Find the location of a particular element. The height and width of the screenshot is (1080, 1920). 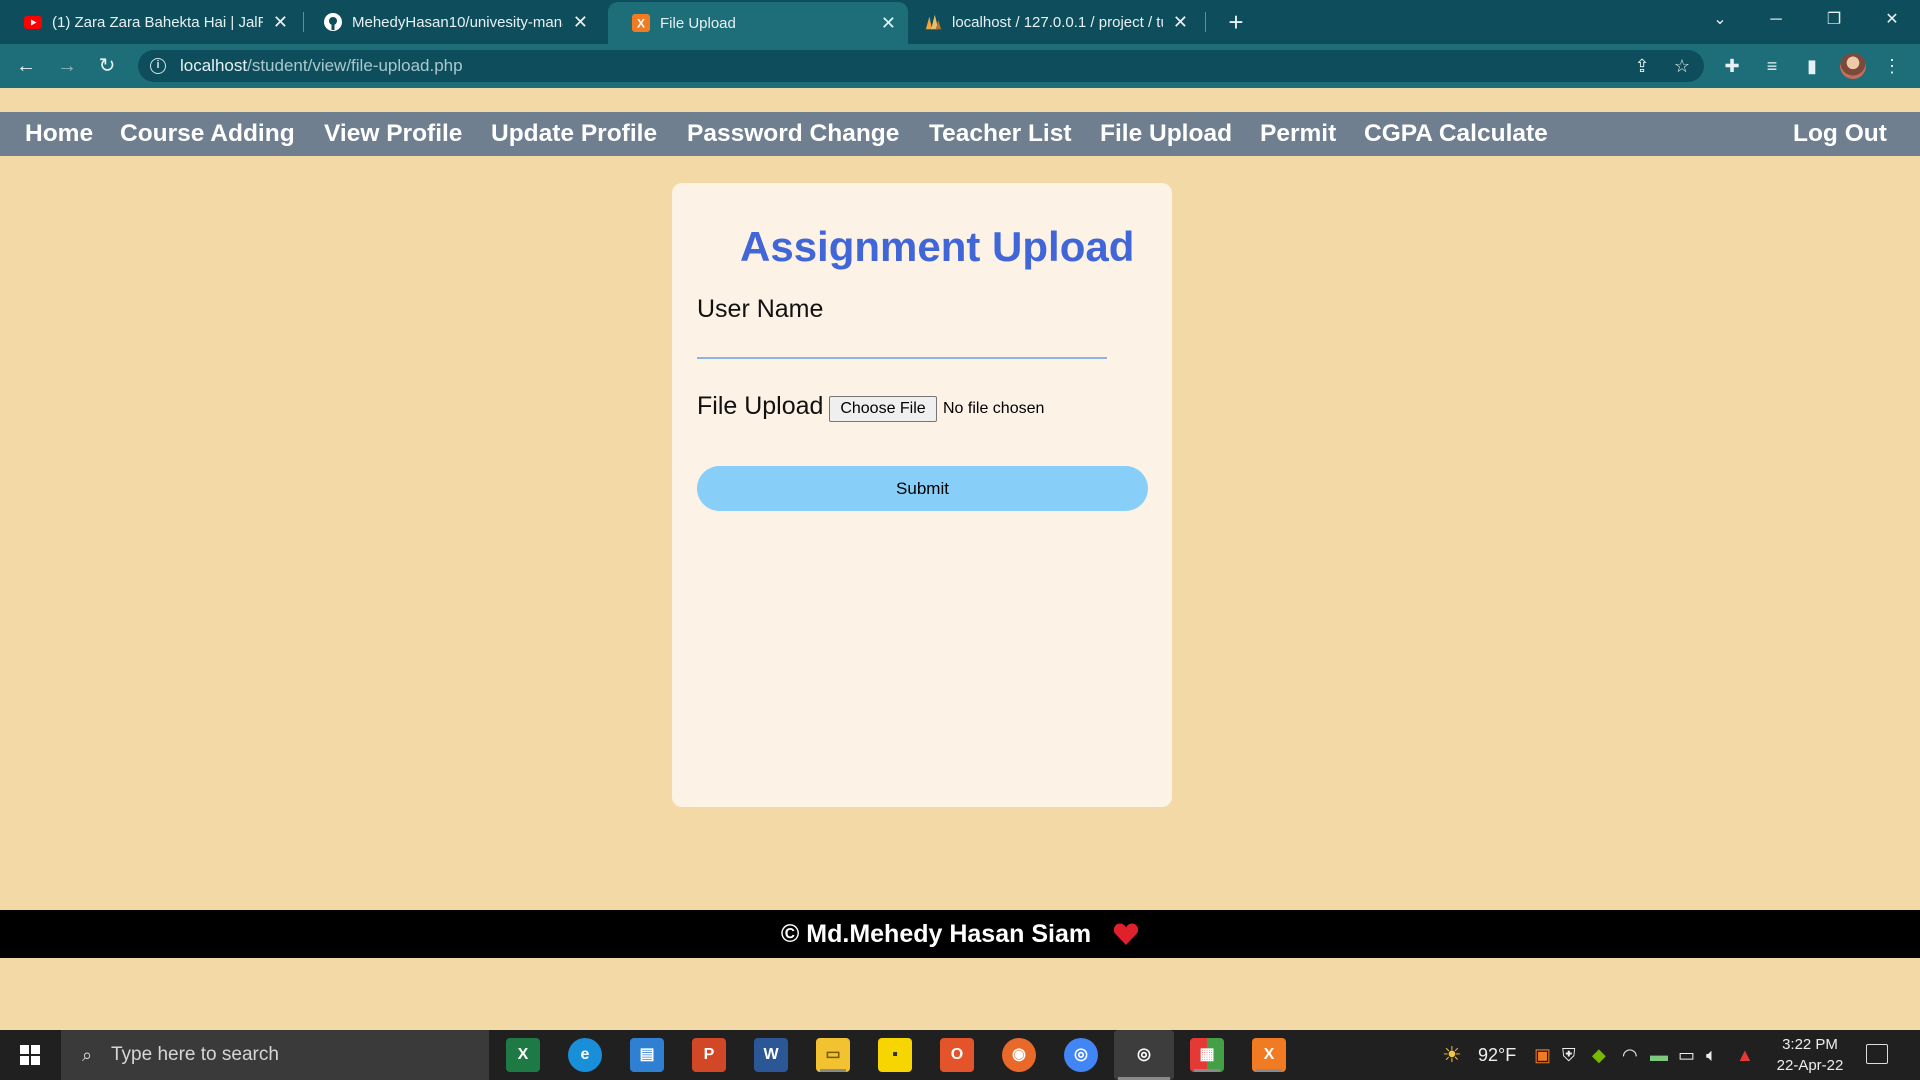

extensions-icon: ✚ is located at coordinates (1732, 66).